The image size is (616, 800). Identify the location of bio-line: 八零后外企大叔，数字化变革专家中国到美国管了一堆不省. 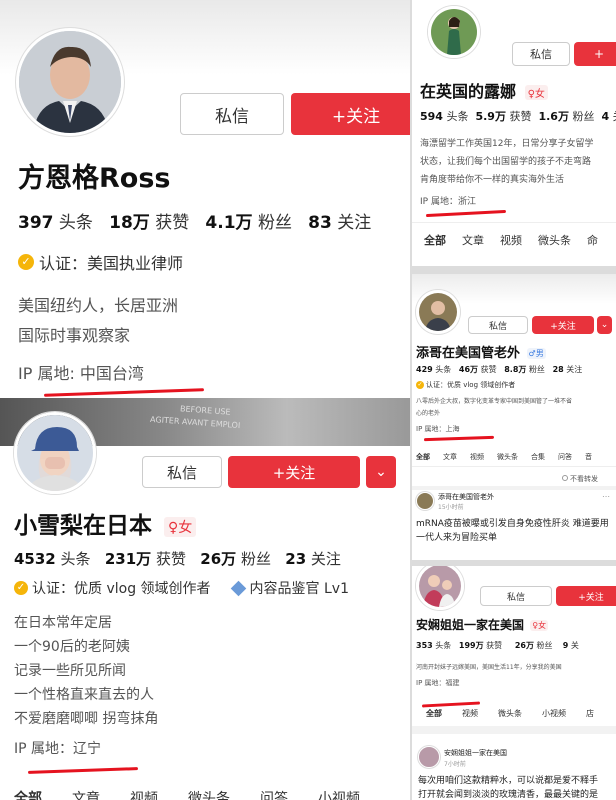
(494, 401).